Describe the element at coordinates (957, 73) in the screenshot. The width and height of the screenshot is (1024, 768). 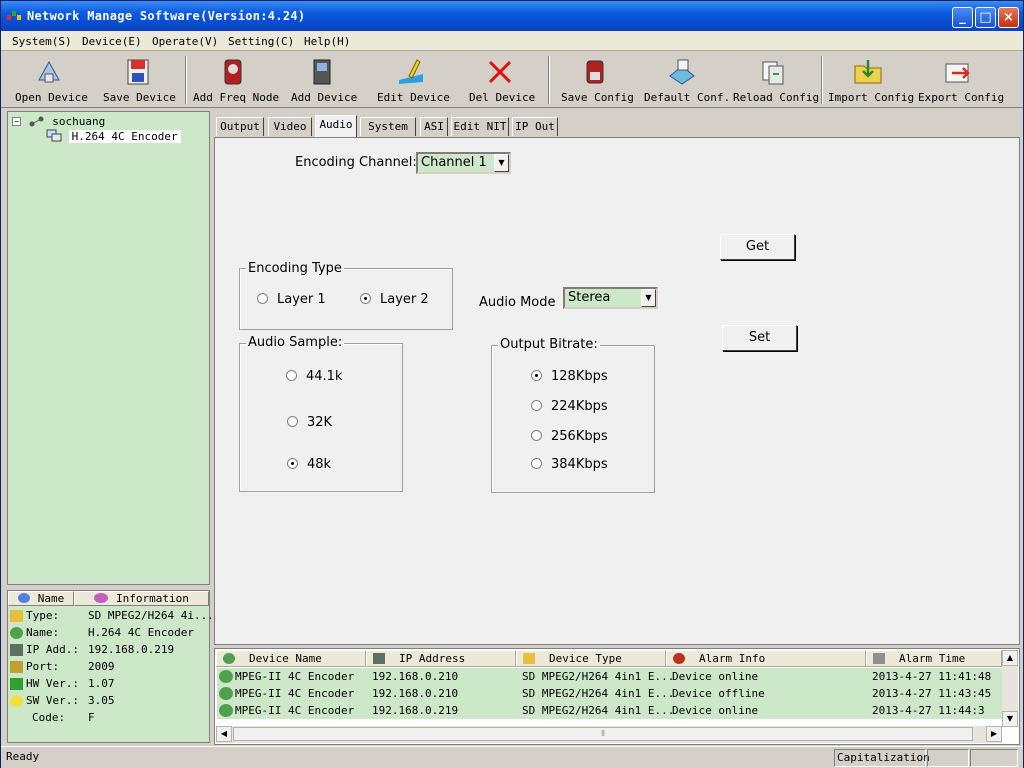
I see `export-config-icon` at that location.